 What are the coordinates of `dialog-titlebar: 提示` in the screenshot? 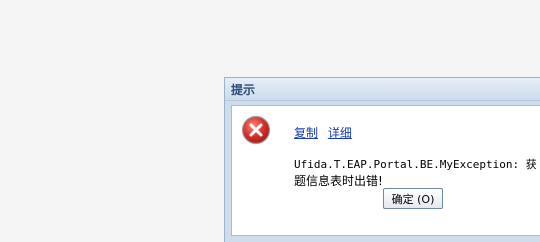 It's located at (382, 89).